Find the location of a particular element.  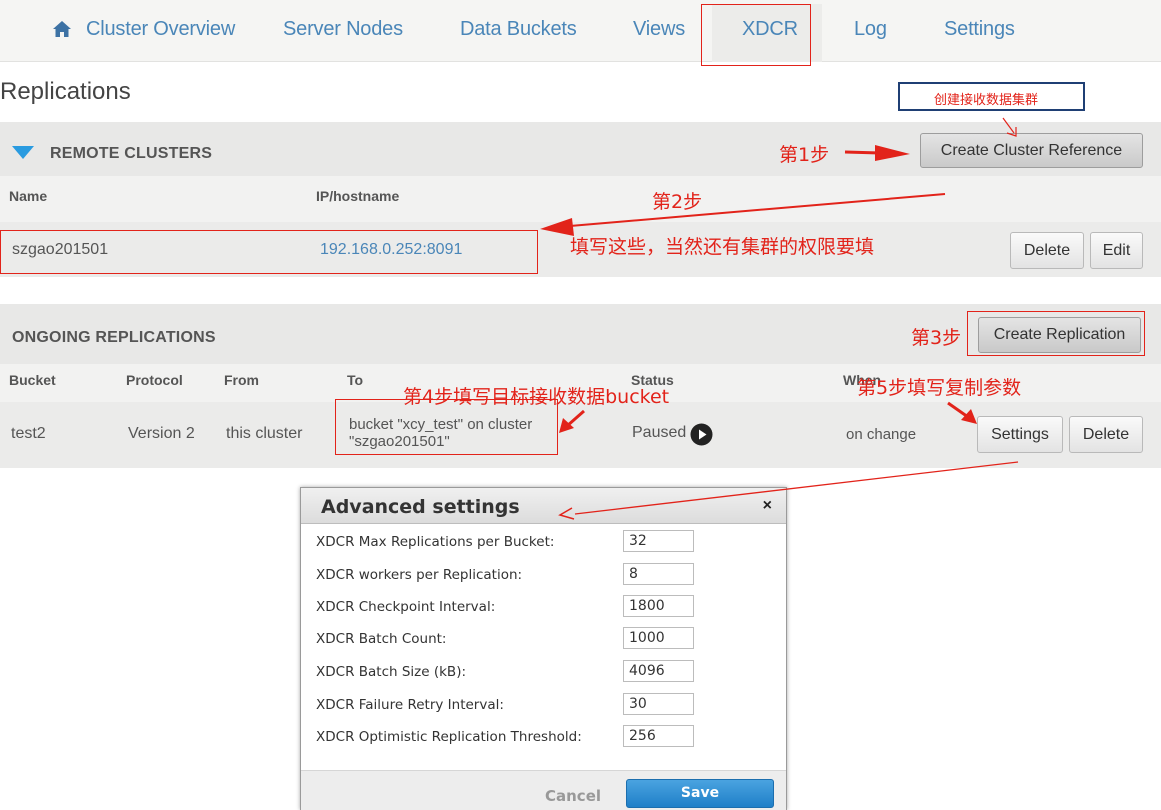

play-icon is located at coordinates (701, 434).